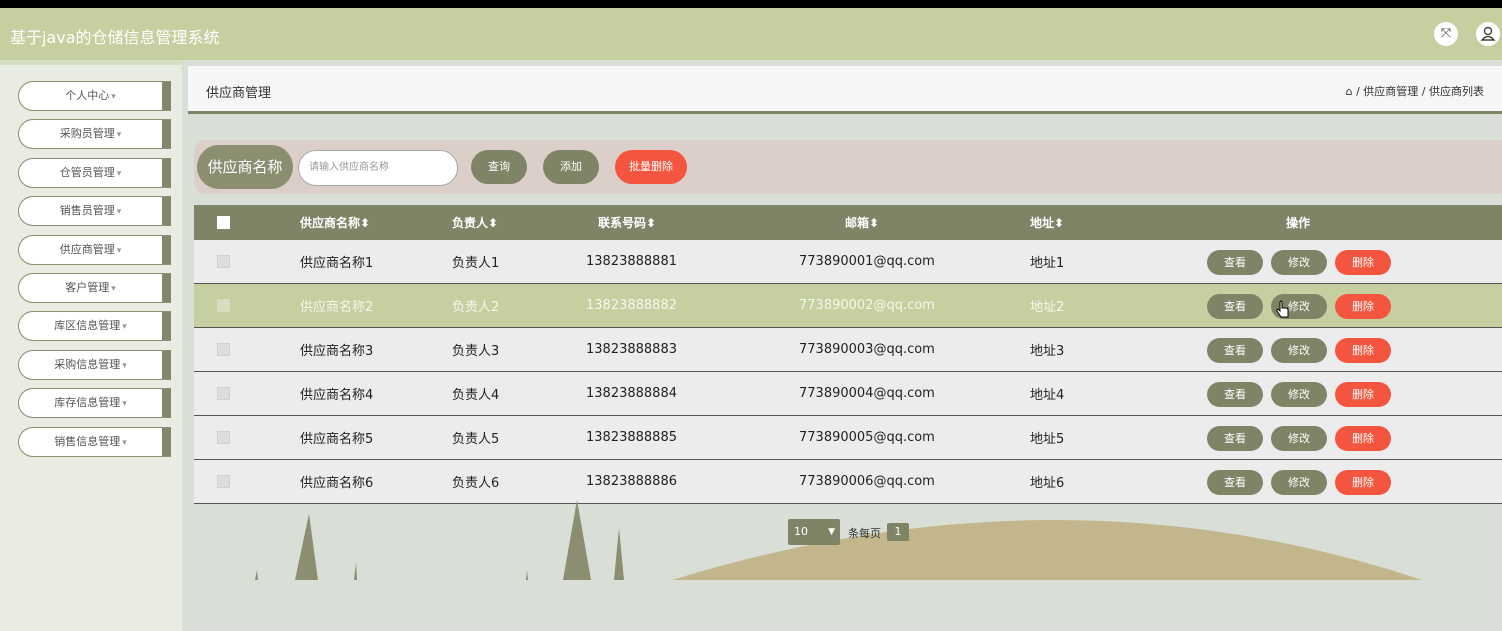 The image size is (1502, 631). What do you see at coordinates (87, 172) in the screenshot?
I see `sidebar-item-label: 仓管员管理` at bounding box center [87, 172].